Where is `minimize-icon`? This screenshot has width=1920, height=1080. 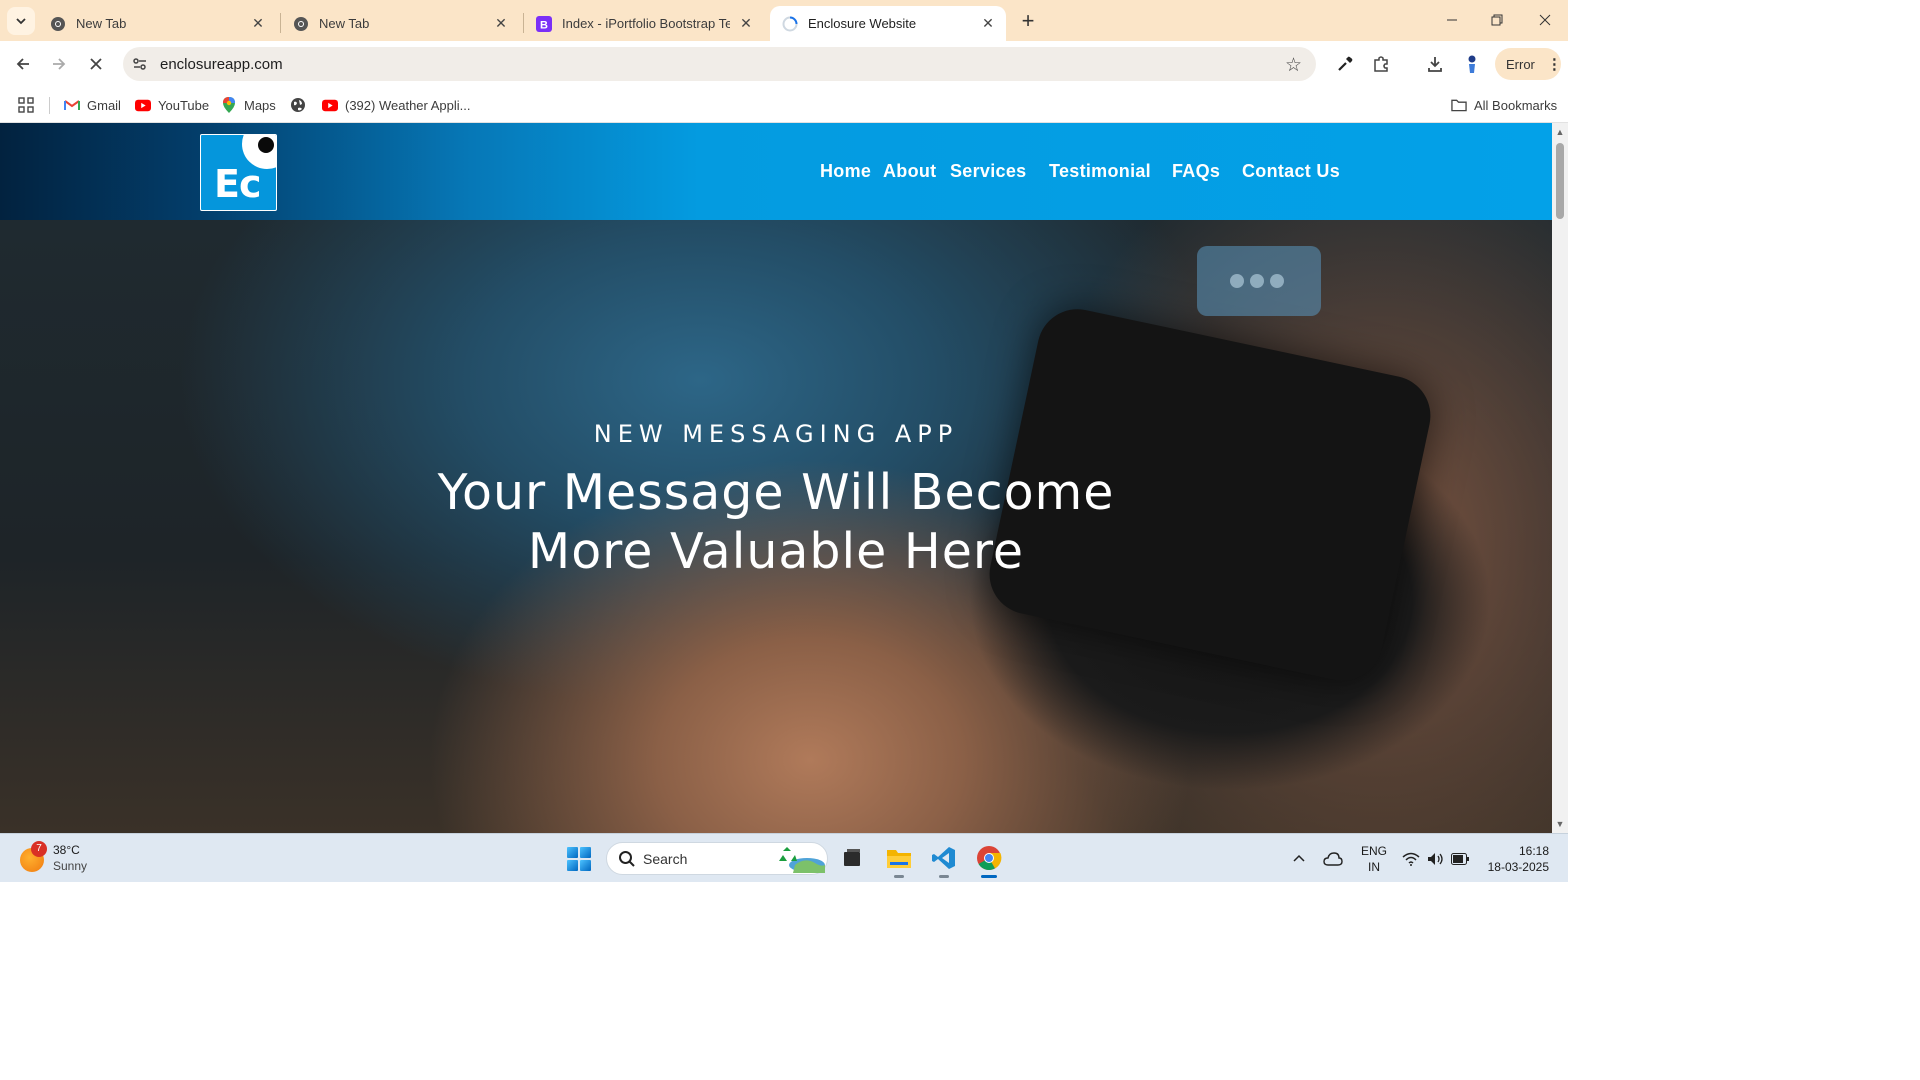 minimize-icon is located at coordinates (1452, 20).